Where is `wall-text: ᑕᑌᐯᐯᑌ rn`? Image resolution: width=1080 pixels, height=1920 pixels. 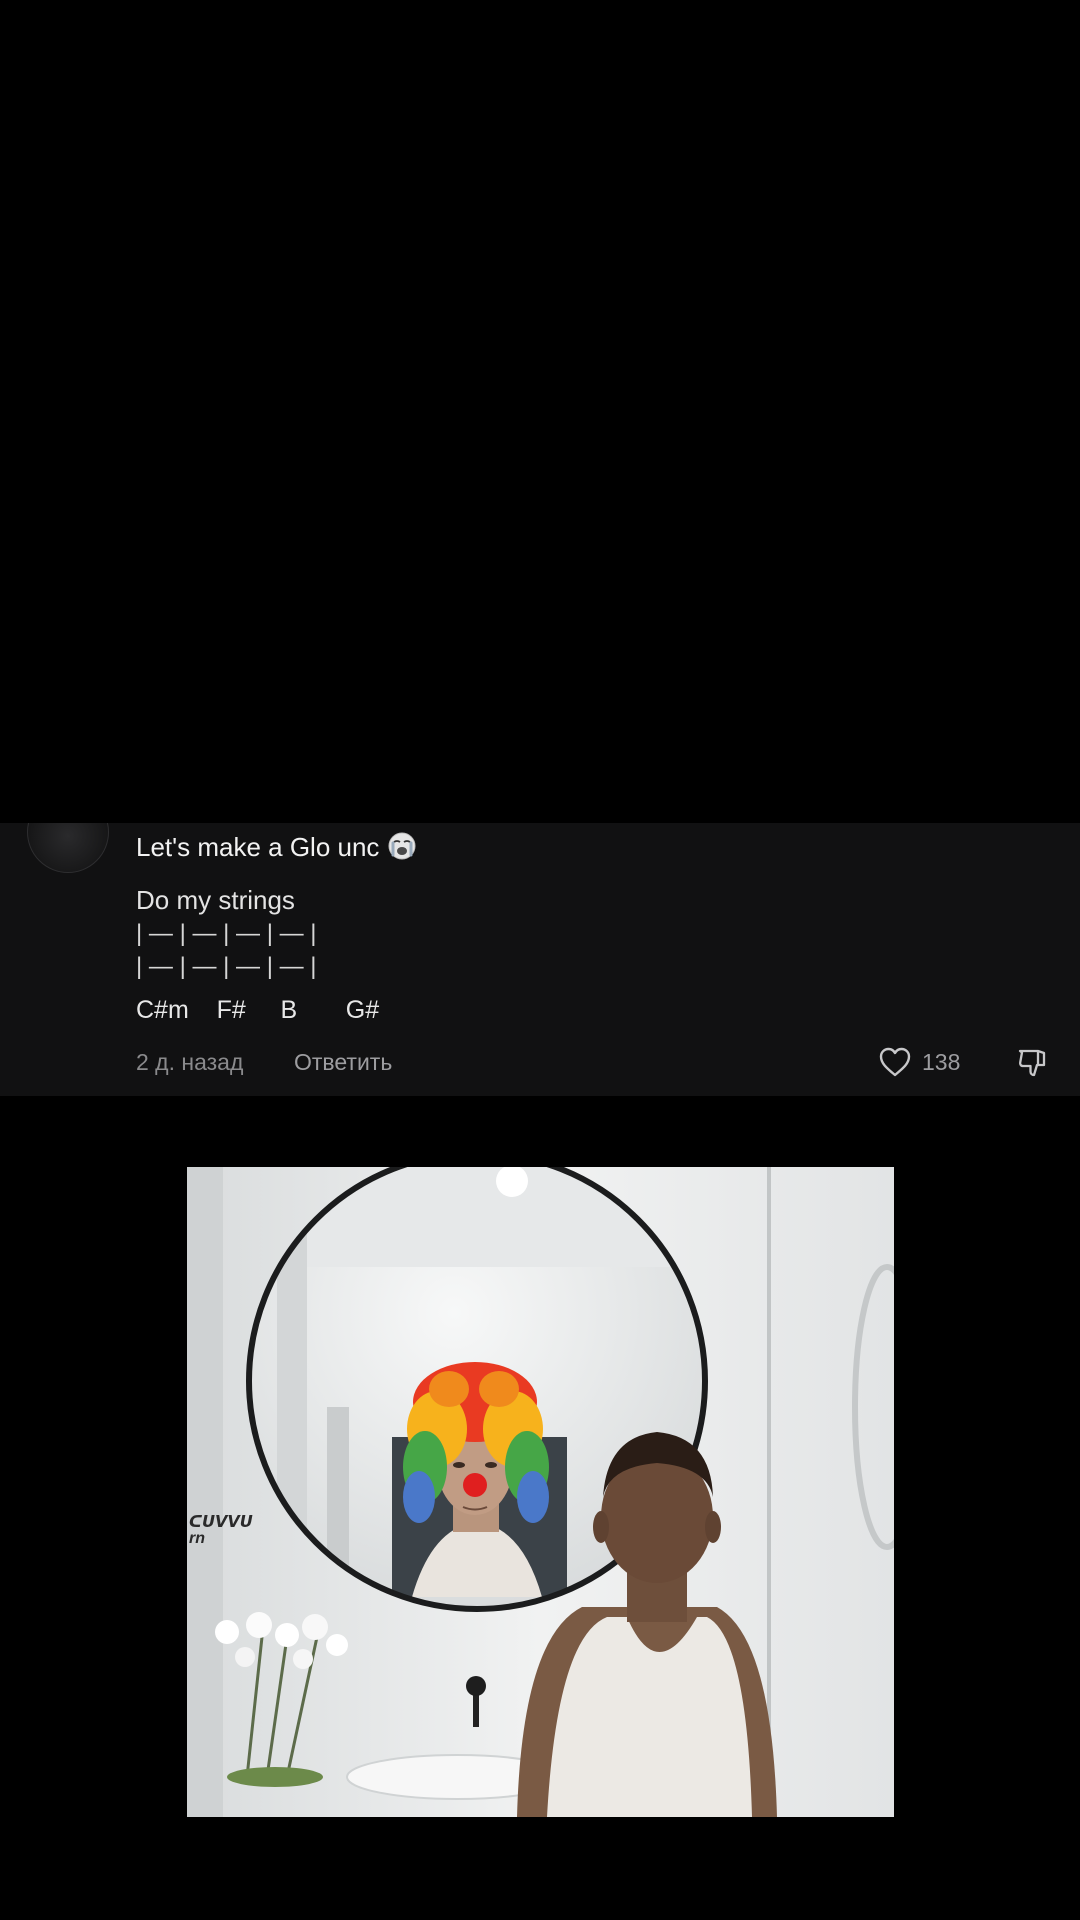
wall-text: ᑕᑌᐯᐯᑌ rn is located at coordinates (221, 1531).